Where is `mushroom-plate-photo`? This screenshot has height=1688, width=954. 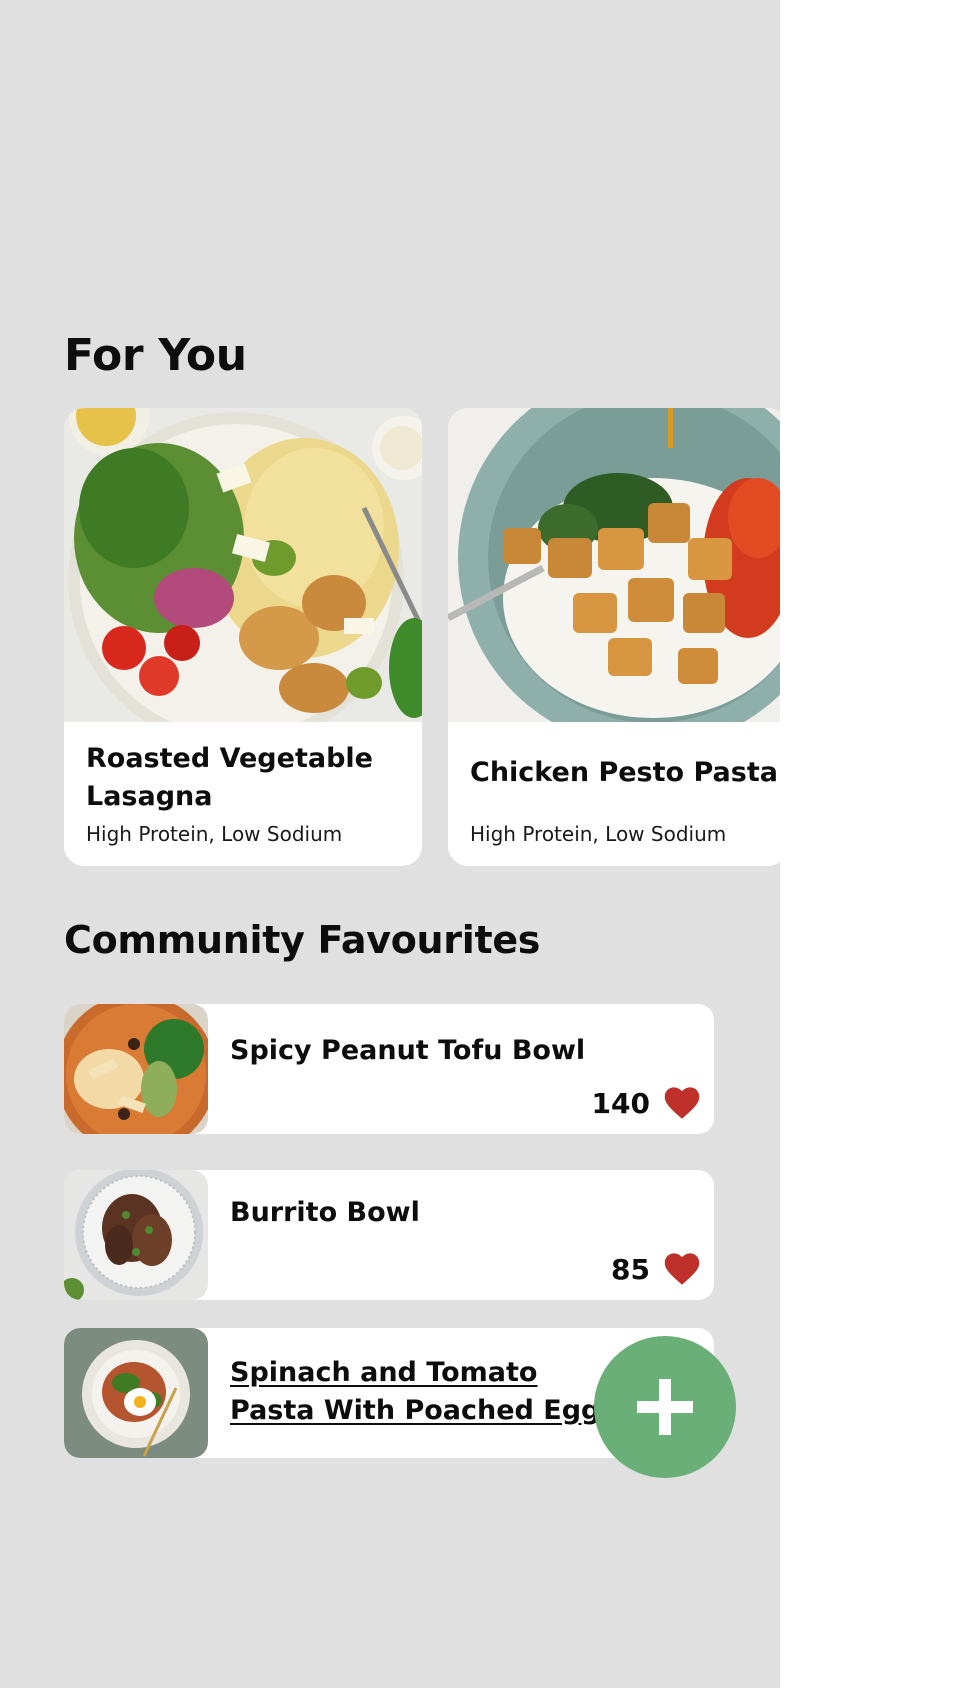 mushroom-plate-photo is located at coordinates (136, 1235).